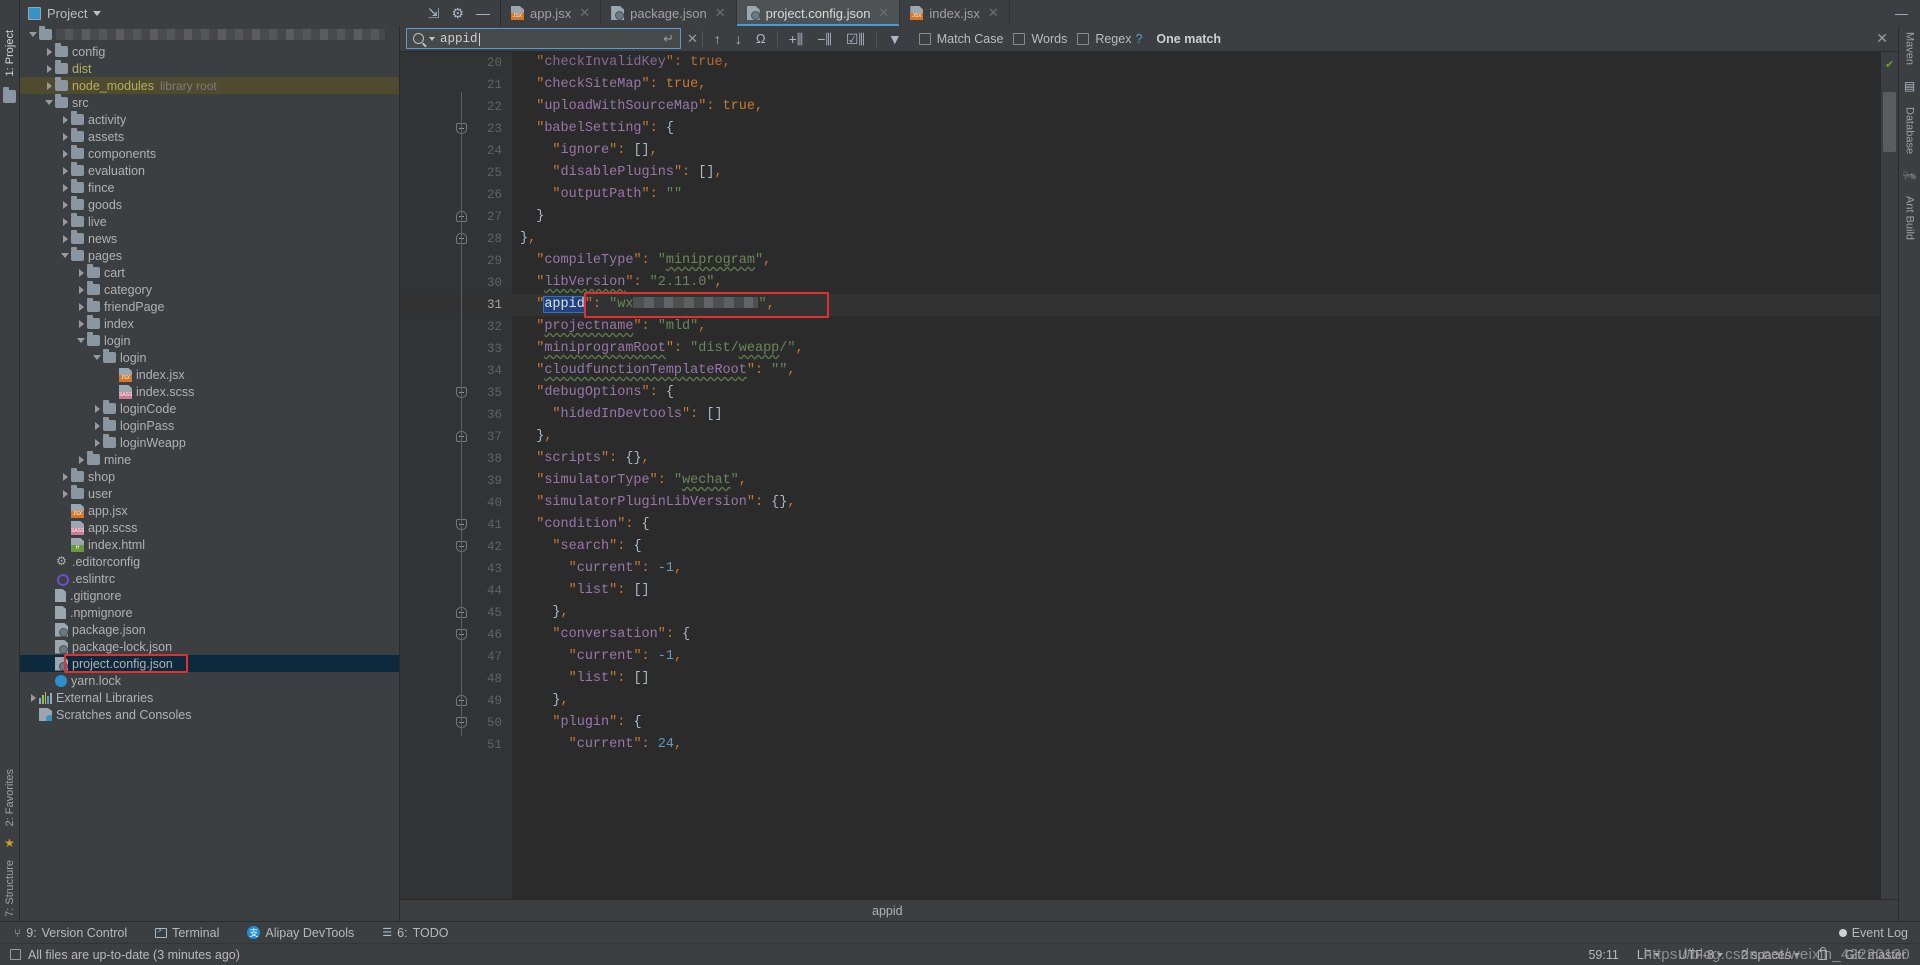 The image size is (1920, 965). Describe the element at coordinates (483, 13) in the screenshot. I see `minimize-icon: —` at that location.